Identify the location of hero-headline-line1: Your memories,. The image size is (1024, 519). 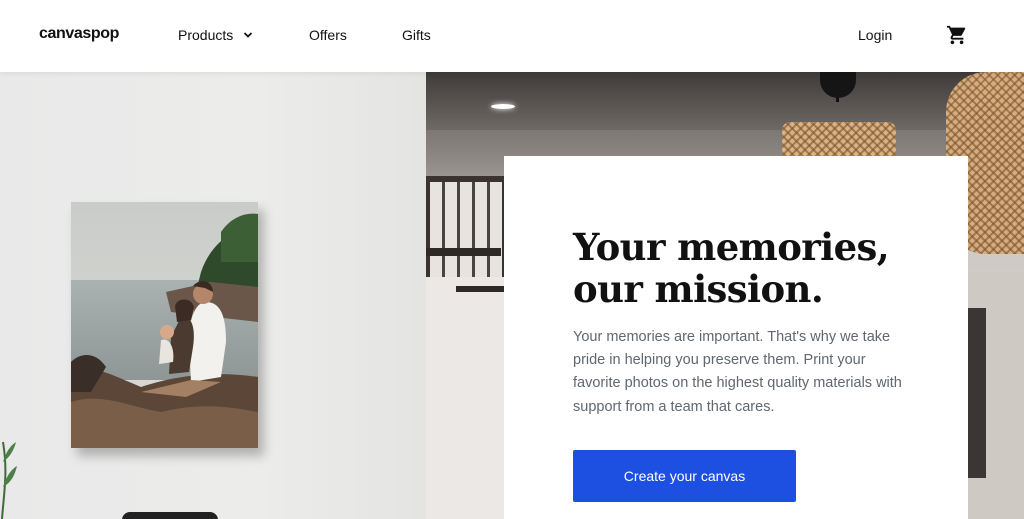
(731, 247).